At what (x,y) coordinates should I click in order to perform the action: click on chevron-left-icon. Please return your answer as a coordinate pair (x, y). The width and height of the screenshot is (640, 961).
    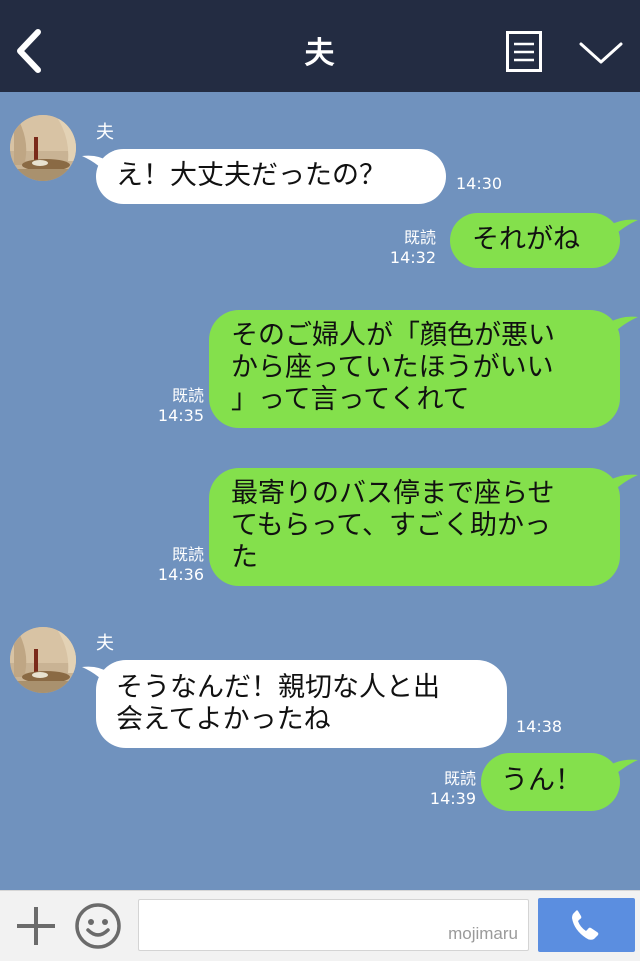
    Looking at the image, I should click on (29, 51).